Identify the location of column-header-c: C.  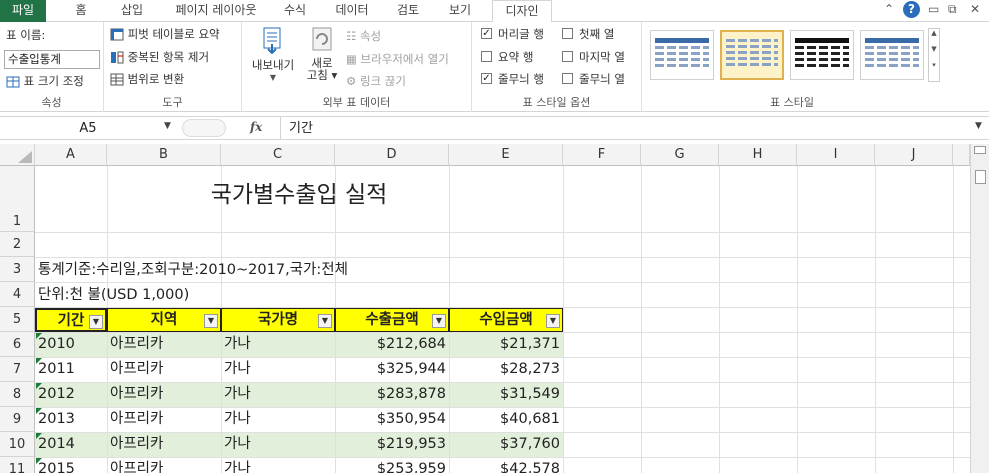
(278, 155).